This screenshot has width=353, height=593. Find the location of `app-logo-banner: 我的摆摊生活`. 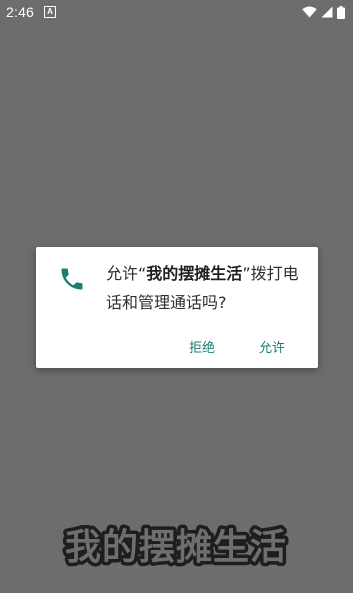

app-logo-banner: 我的摆摊生活 is located at coordinates (175, 548).